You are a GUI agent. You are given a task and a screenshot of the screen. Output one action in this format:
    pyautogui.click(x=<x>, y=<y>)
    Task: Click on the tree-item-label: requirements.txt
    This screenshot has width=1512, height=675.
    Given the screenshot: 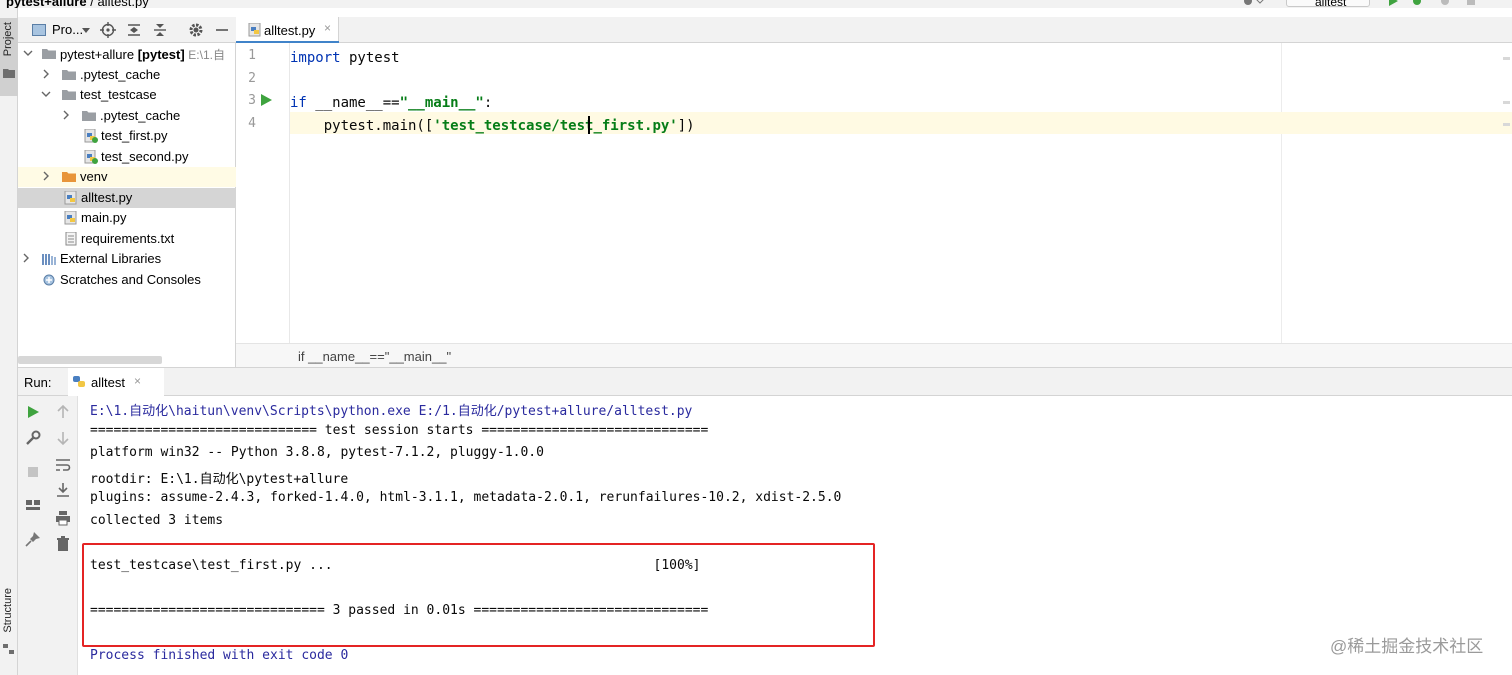 What is the action you would take?
    pyautogui.click(x=128, y=238)
    